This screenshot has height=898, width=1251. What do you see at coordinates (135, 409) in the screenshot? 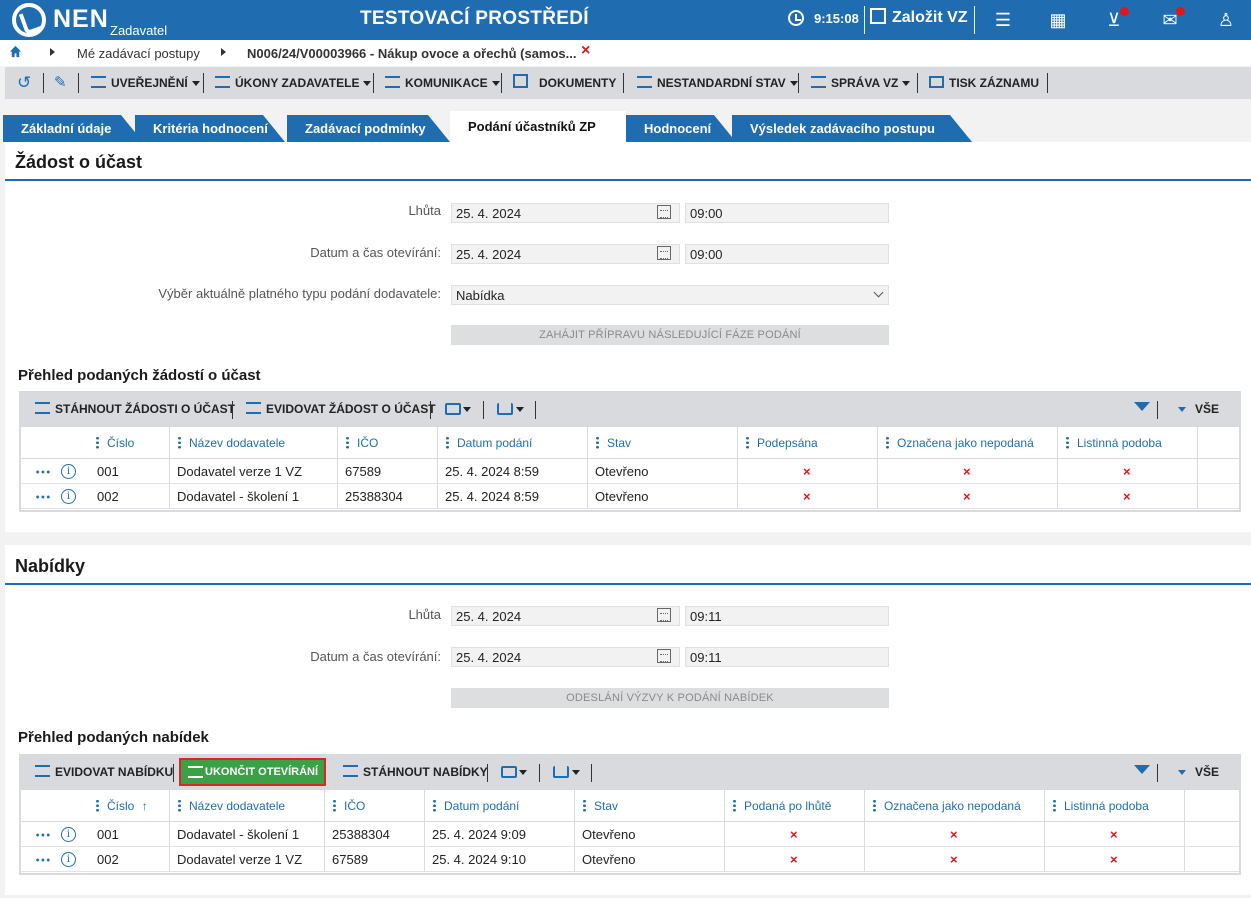
I see `stahnout-zadosti-button: STÁHNOUT ŽÁDOSTI O ÚČAST` at bounding box center [135, 409].